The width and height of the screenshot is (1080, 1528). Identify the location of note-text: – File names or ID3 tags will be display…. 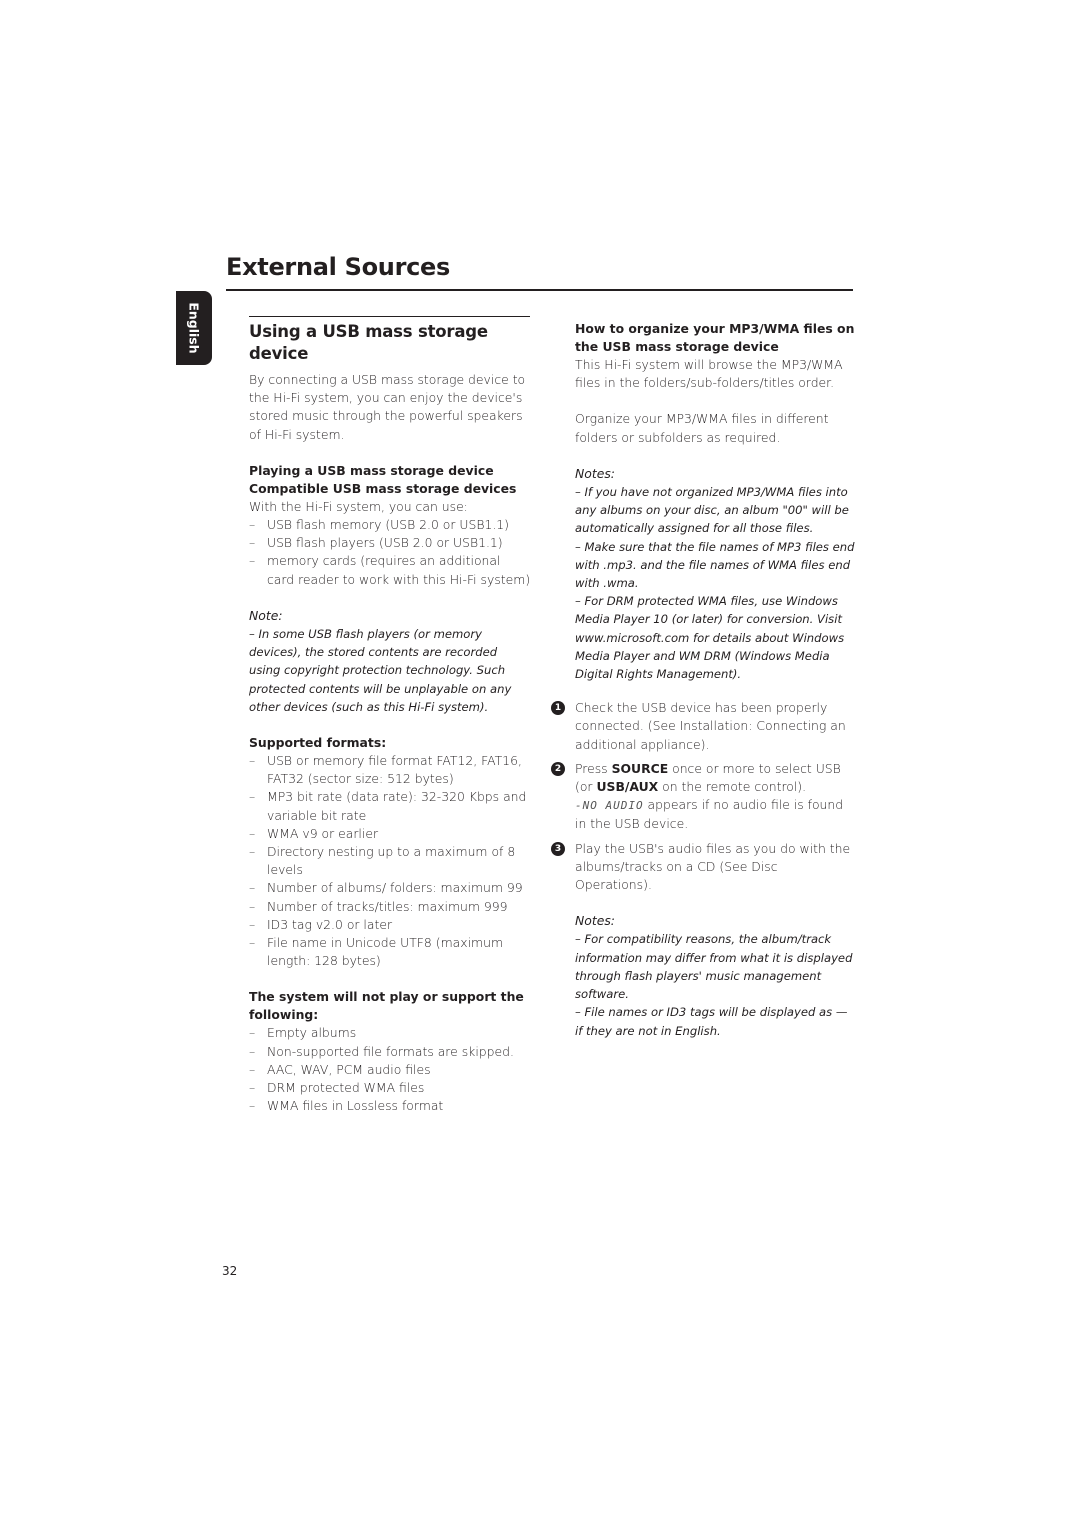
(711, 1021).